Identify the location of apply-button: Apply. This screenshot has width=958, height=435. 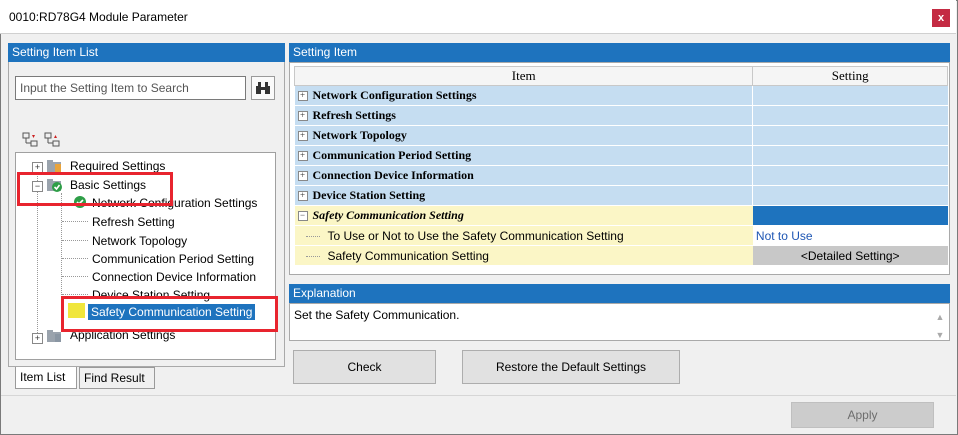
(862, 415).